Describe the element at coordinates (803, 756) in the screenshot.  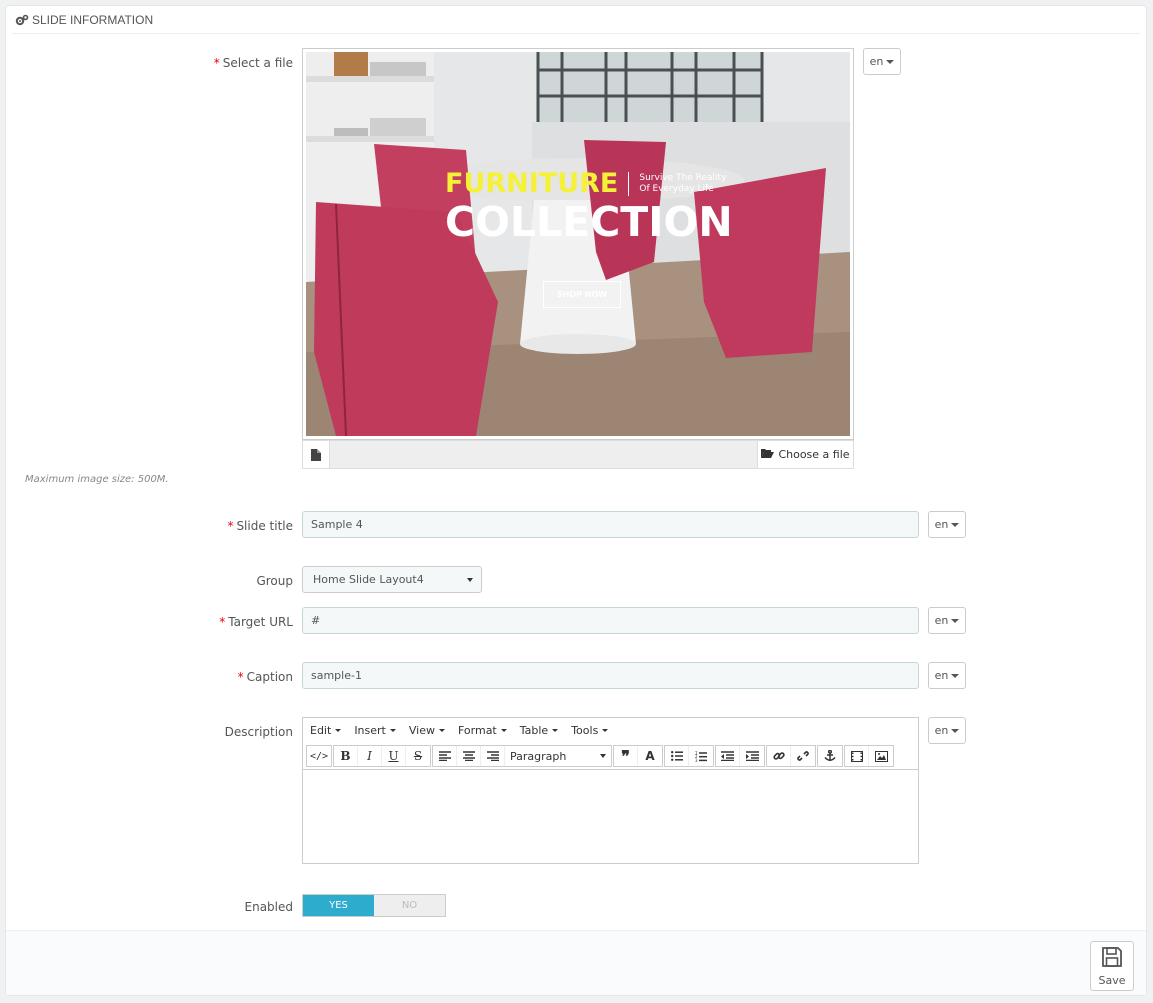
I see `unlink-icon` at that location.